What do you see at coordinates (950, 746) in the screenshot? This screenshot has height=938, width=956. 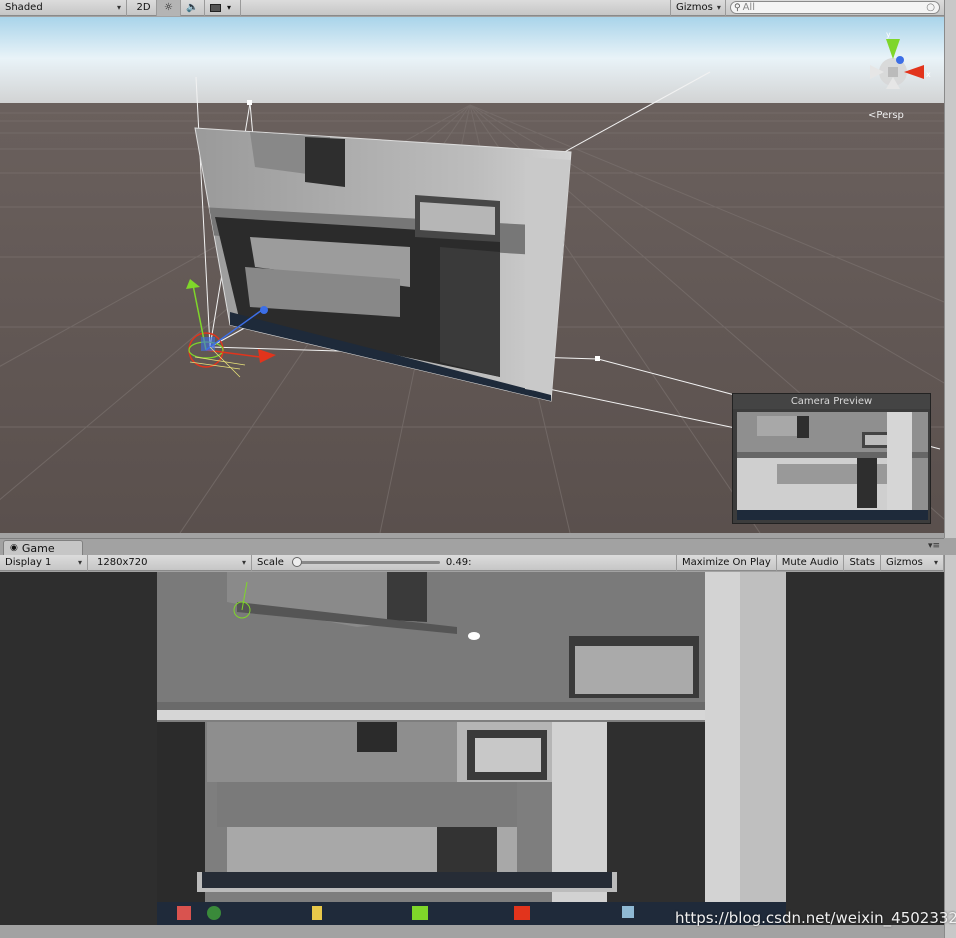 I see `game-scrollbar` at bounding box center [950, 746].